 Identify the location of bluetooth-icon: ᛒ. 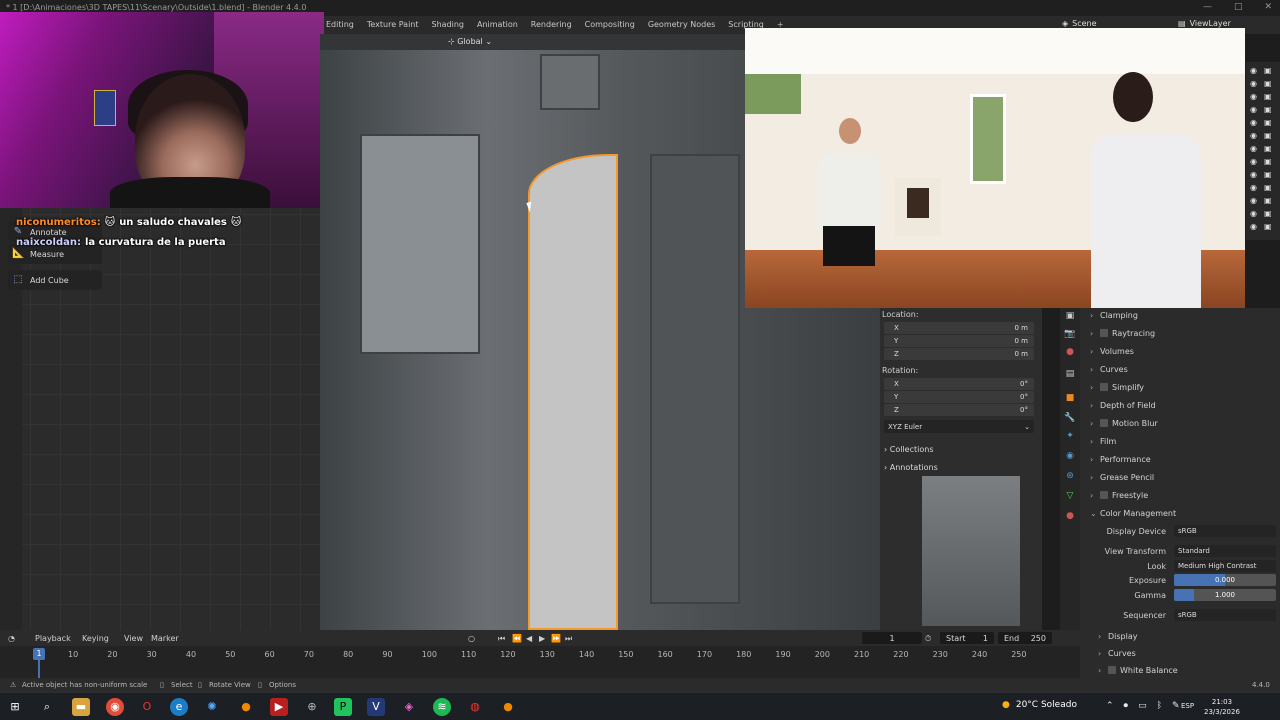
(1159, 706).